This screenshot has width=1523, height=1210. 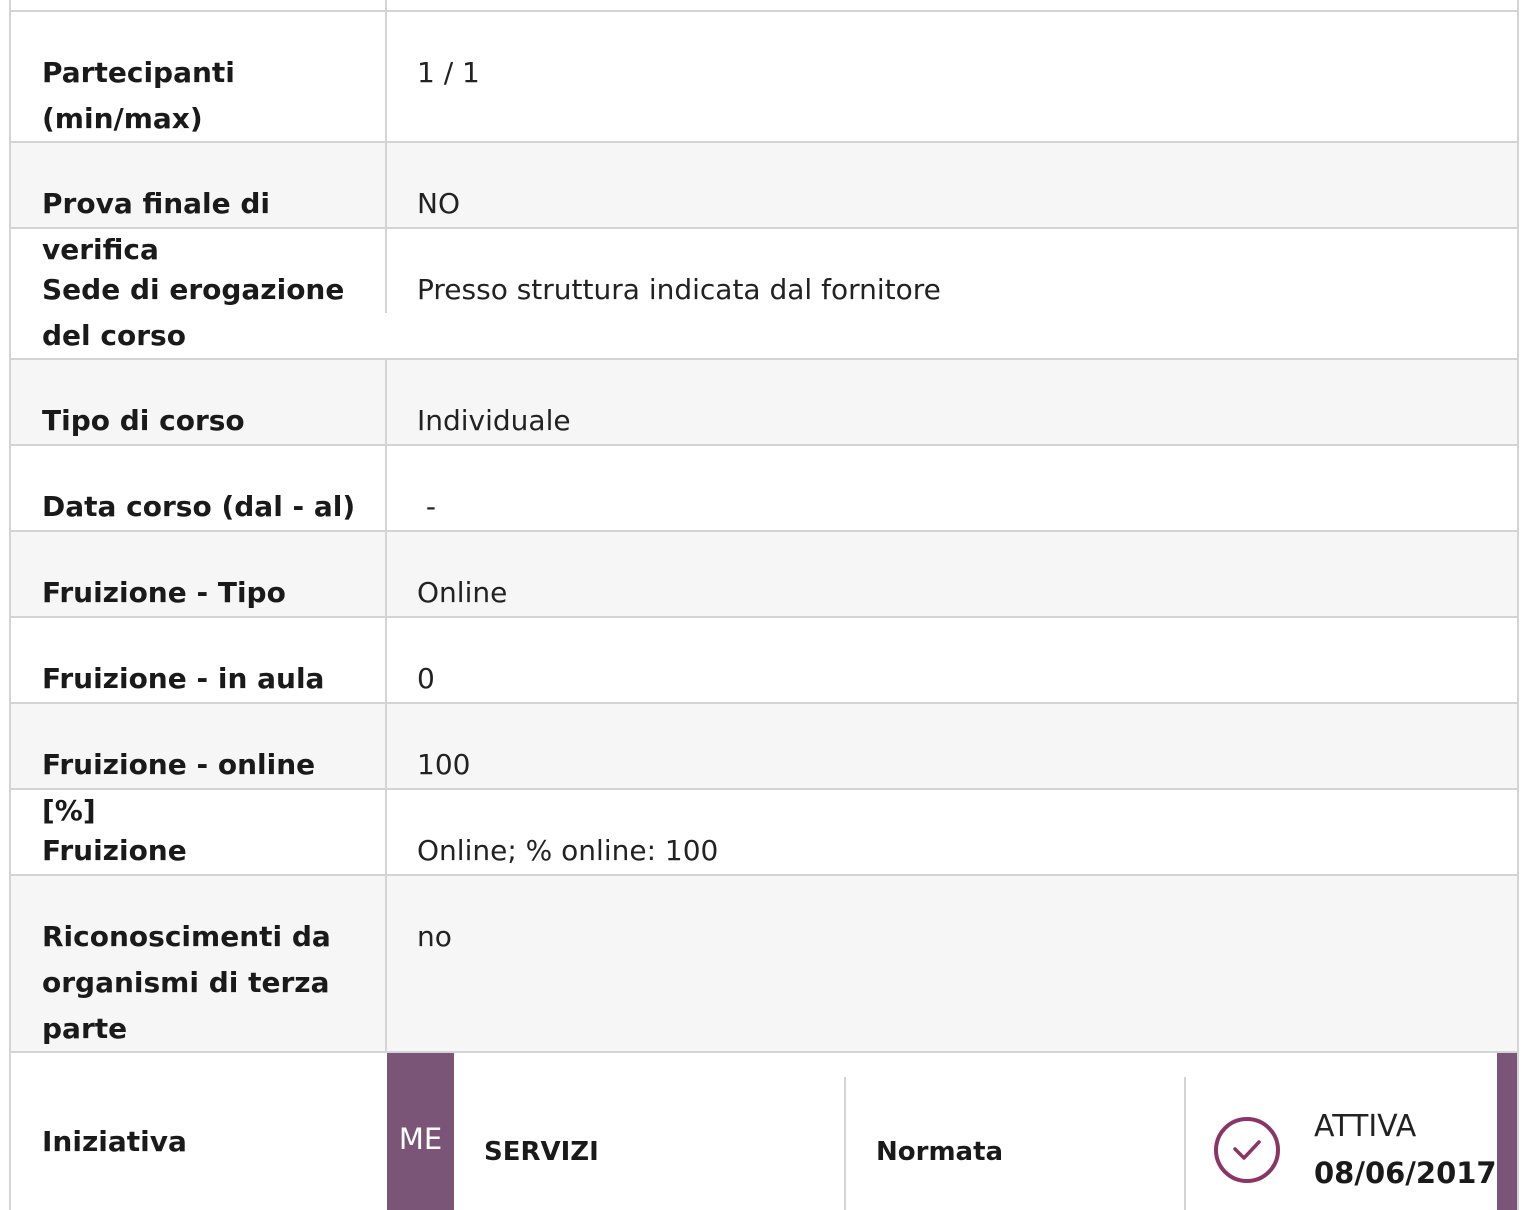 I want to click on row-label: Prova finale di verifica, so click(x=199, y=204).